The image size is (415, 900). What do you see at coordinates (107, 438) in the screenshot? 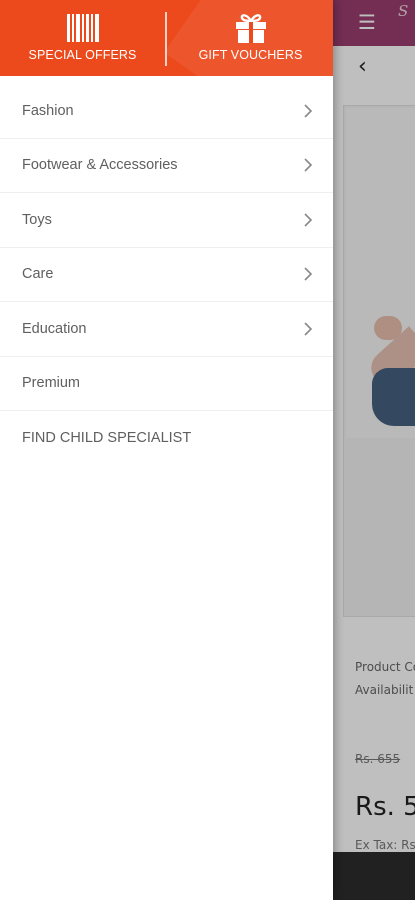
I see `menu-item-label: FIND CHILD SPECIALIST` at bounding box center [107, 438].